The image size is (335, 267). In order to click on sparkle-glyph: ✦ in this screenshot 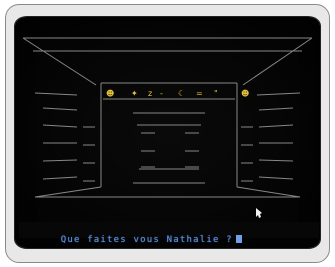, I will do `click(134, 93)`.